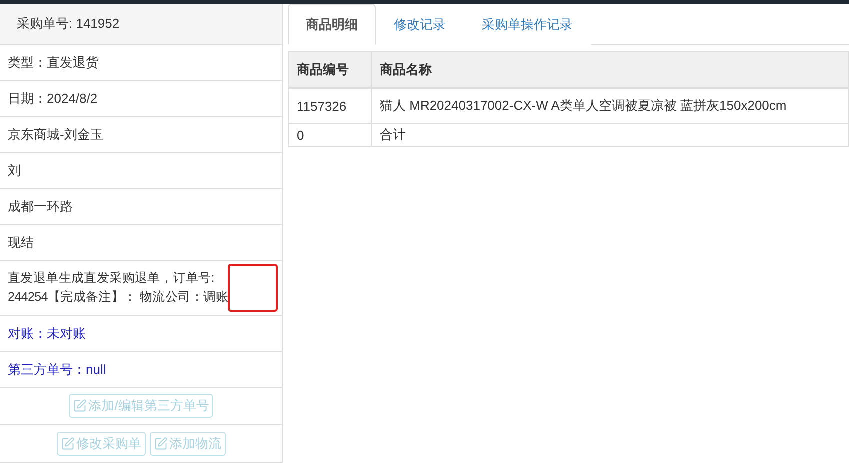 This screenshot has height=463, width=849. Describe the element at coordinates (610, 106) in the screenshot. I see `table-cell: 猫人 MR20240317002-CX-W A类单人空调被夏凉被 蓝拼灰150x200cm` at that location.